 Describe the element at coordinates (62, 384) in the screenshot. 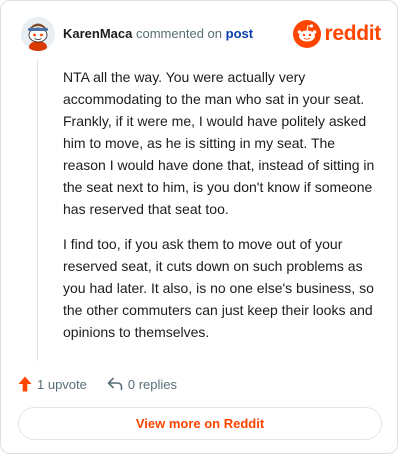

I see `upvote-count: 1 upvote` at that location.